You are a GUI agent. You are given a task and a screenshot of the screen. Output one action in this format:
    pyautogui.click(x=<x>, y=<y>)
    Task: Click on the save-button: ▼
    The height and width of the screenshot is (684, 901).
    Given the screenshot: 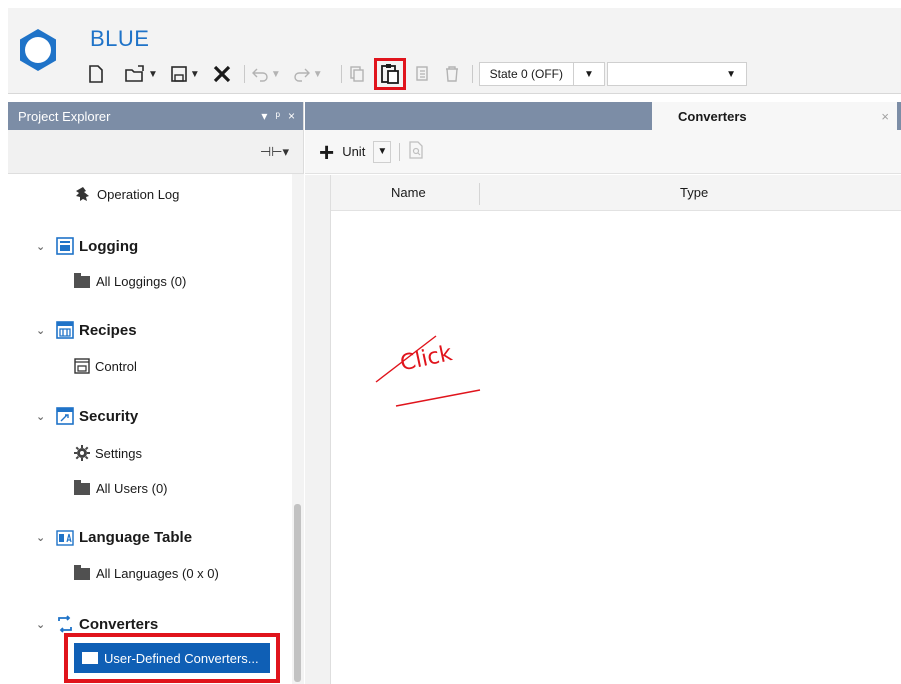 What is the action you would take?
    pyautogui.click(x=188, y=74)
    